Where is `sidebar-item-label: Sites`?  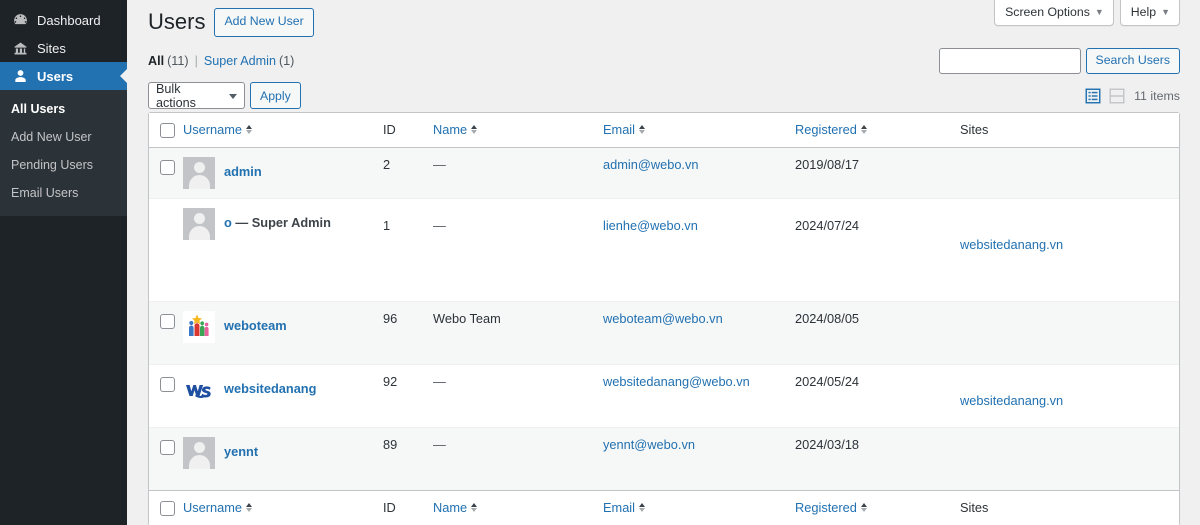
sidebar-item-label: Sites is located at coordinates (51, 48).